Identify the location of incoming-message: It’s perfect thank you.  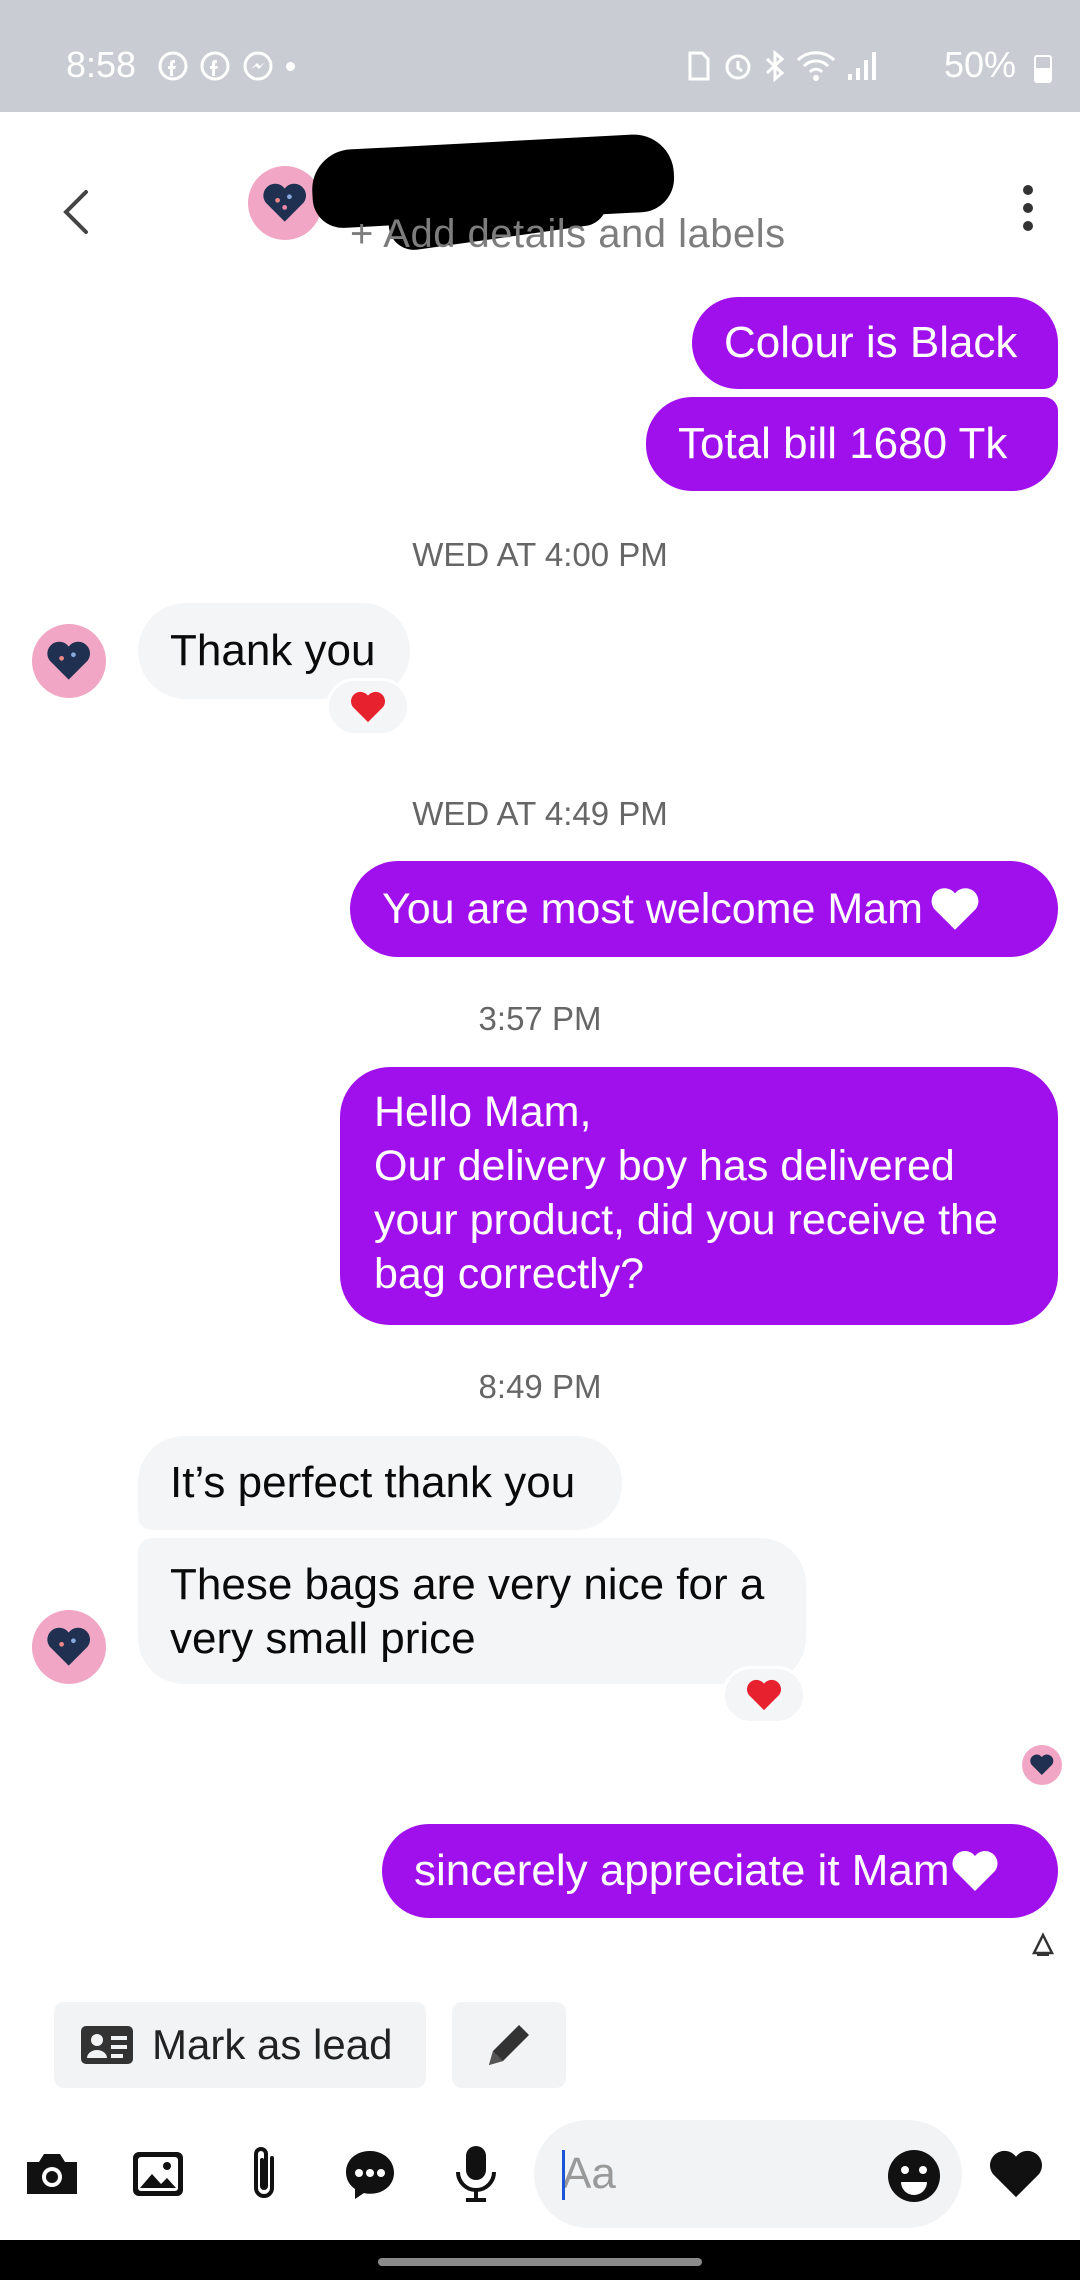
(380, 1483).